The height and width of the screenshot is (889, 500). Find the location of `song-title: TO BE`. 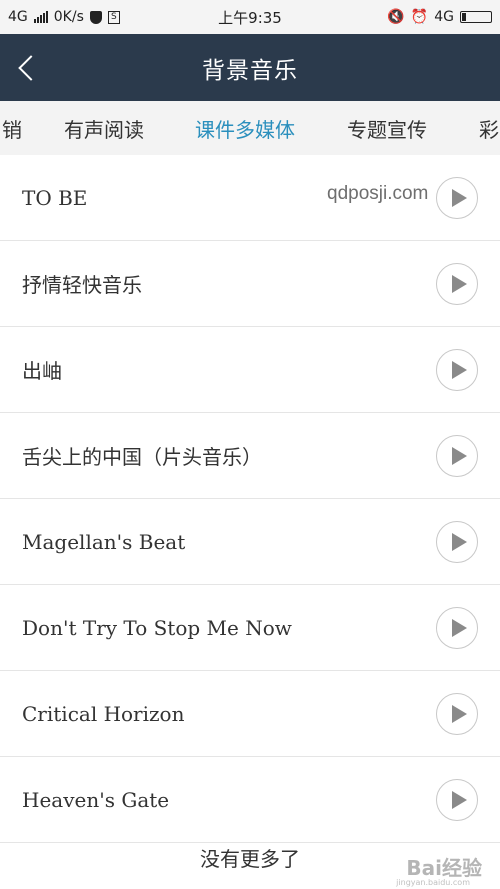

song-title: TO BE is located at coordinates (55, 197).